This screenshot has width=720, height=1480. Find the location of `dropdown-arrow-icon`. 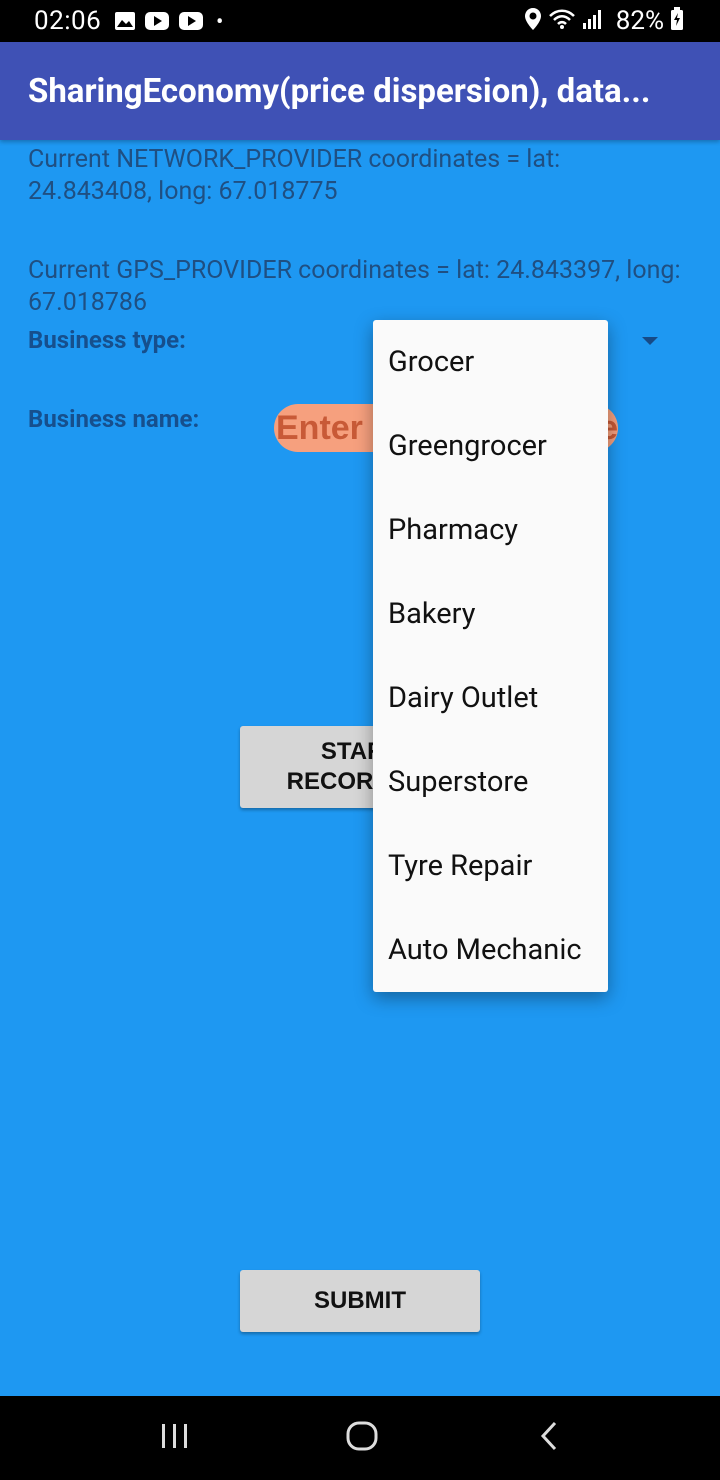

dropdown-arrow-icon is located at coordinates (650, 341).